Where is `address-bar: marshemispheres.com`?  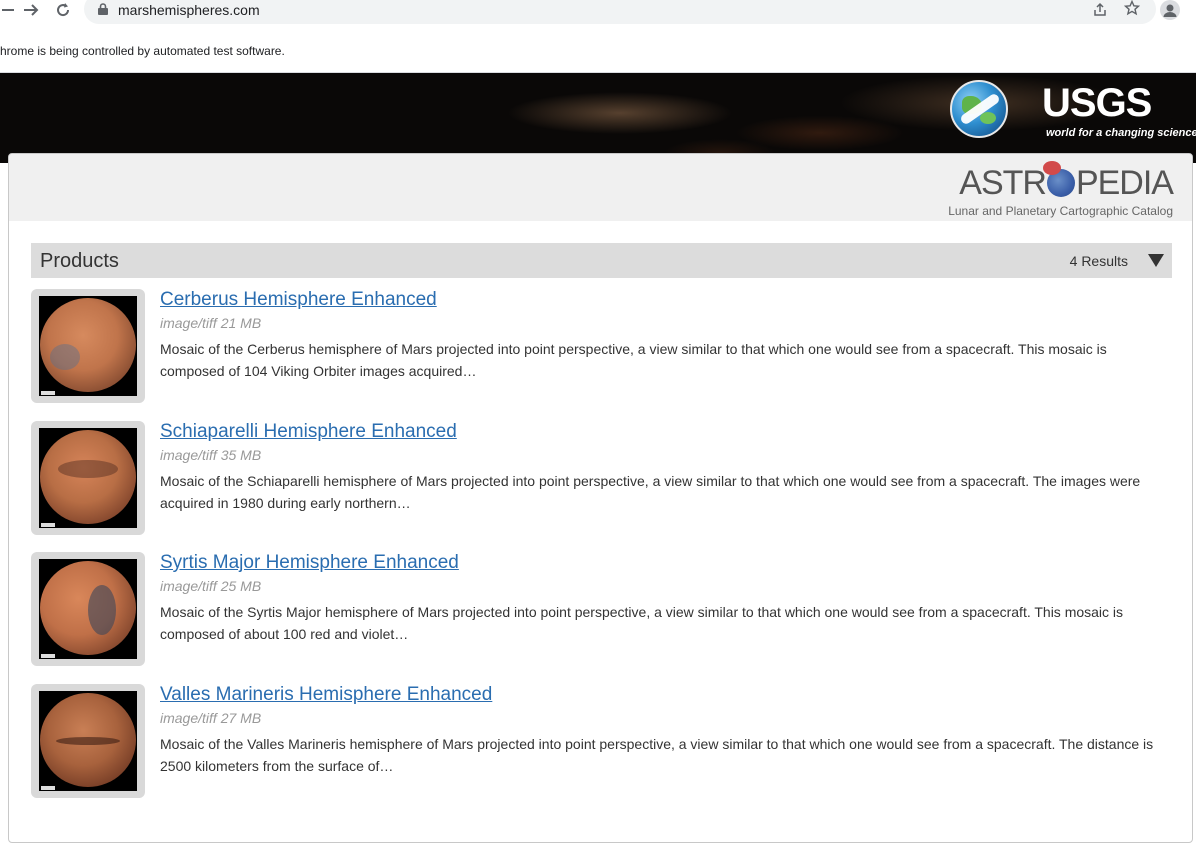
address-bar: marshemispheres.com is located at coordinates (620, 12).